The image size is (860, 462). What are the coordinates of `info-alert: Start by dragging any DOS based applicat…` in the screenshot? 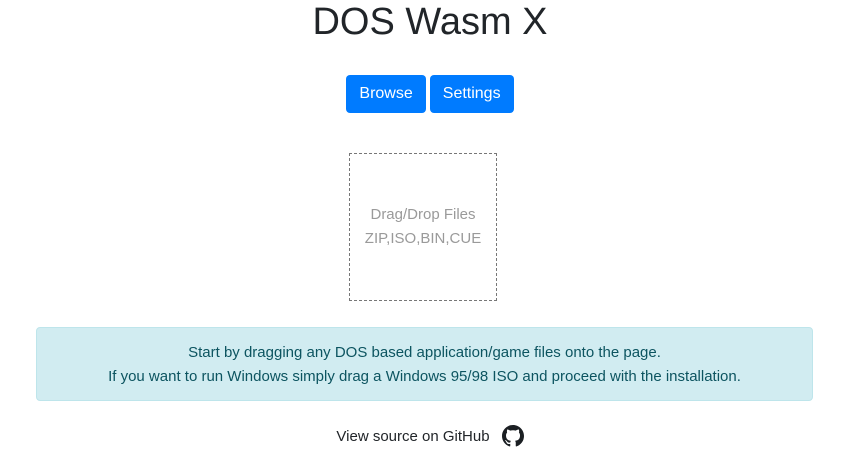 It's located at (424, 364).